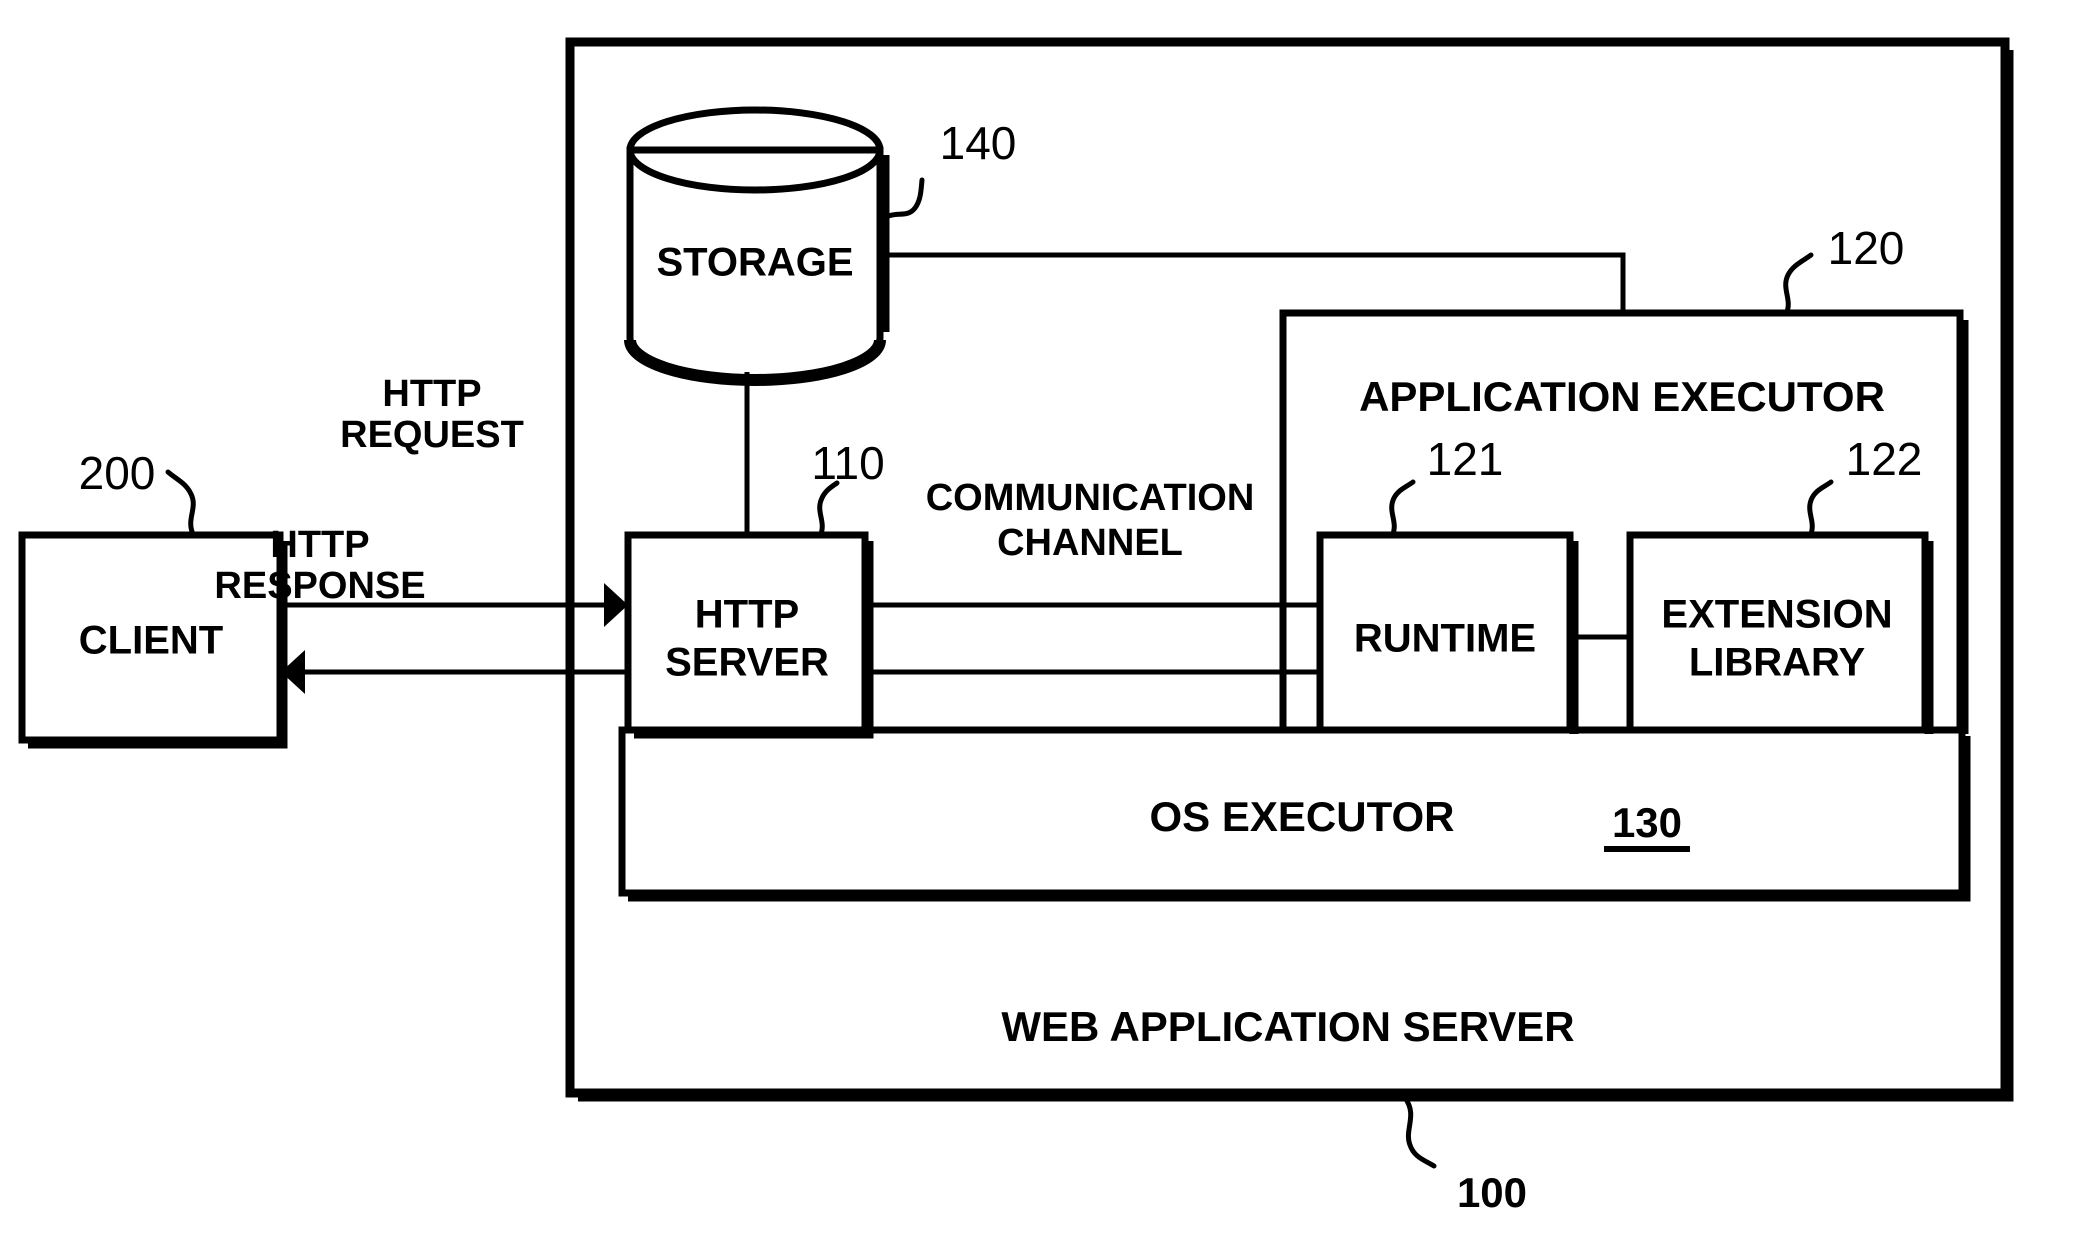 This screenshot has height=1251, width=2076. I want to click on http-response-arrow, so click(454, 672).